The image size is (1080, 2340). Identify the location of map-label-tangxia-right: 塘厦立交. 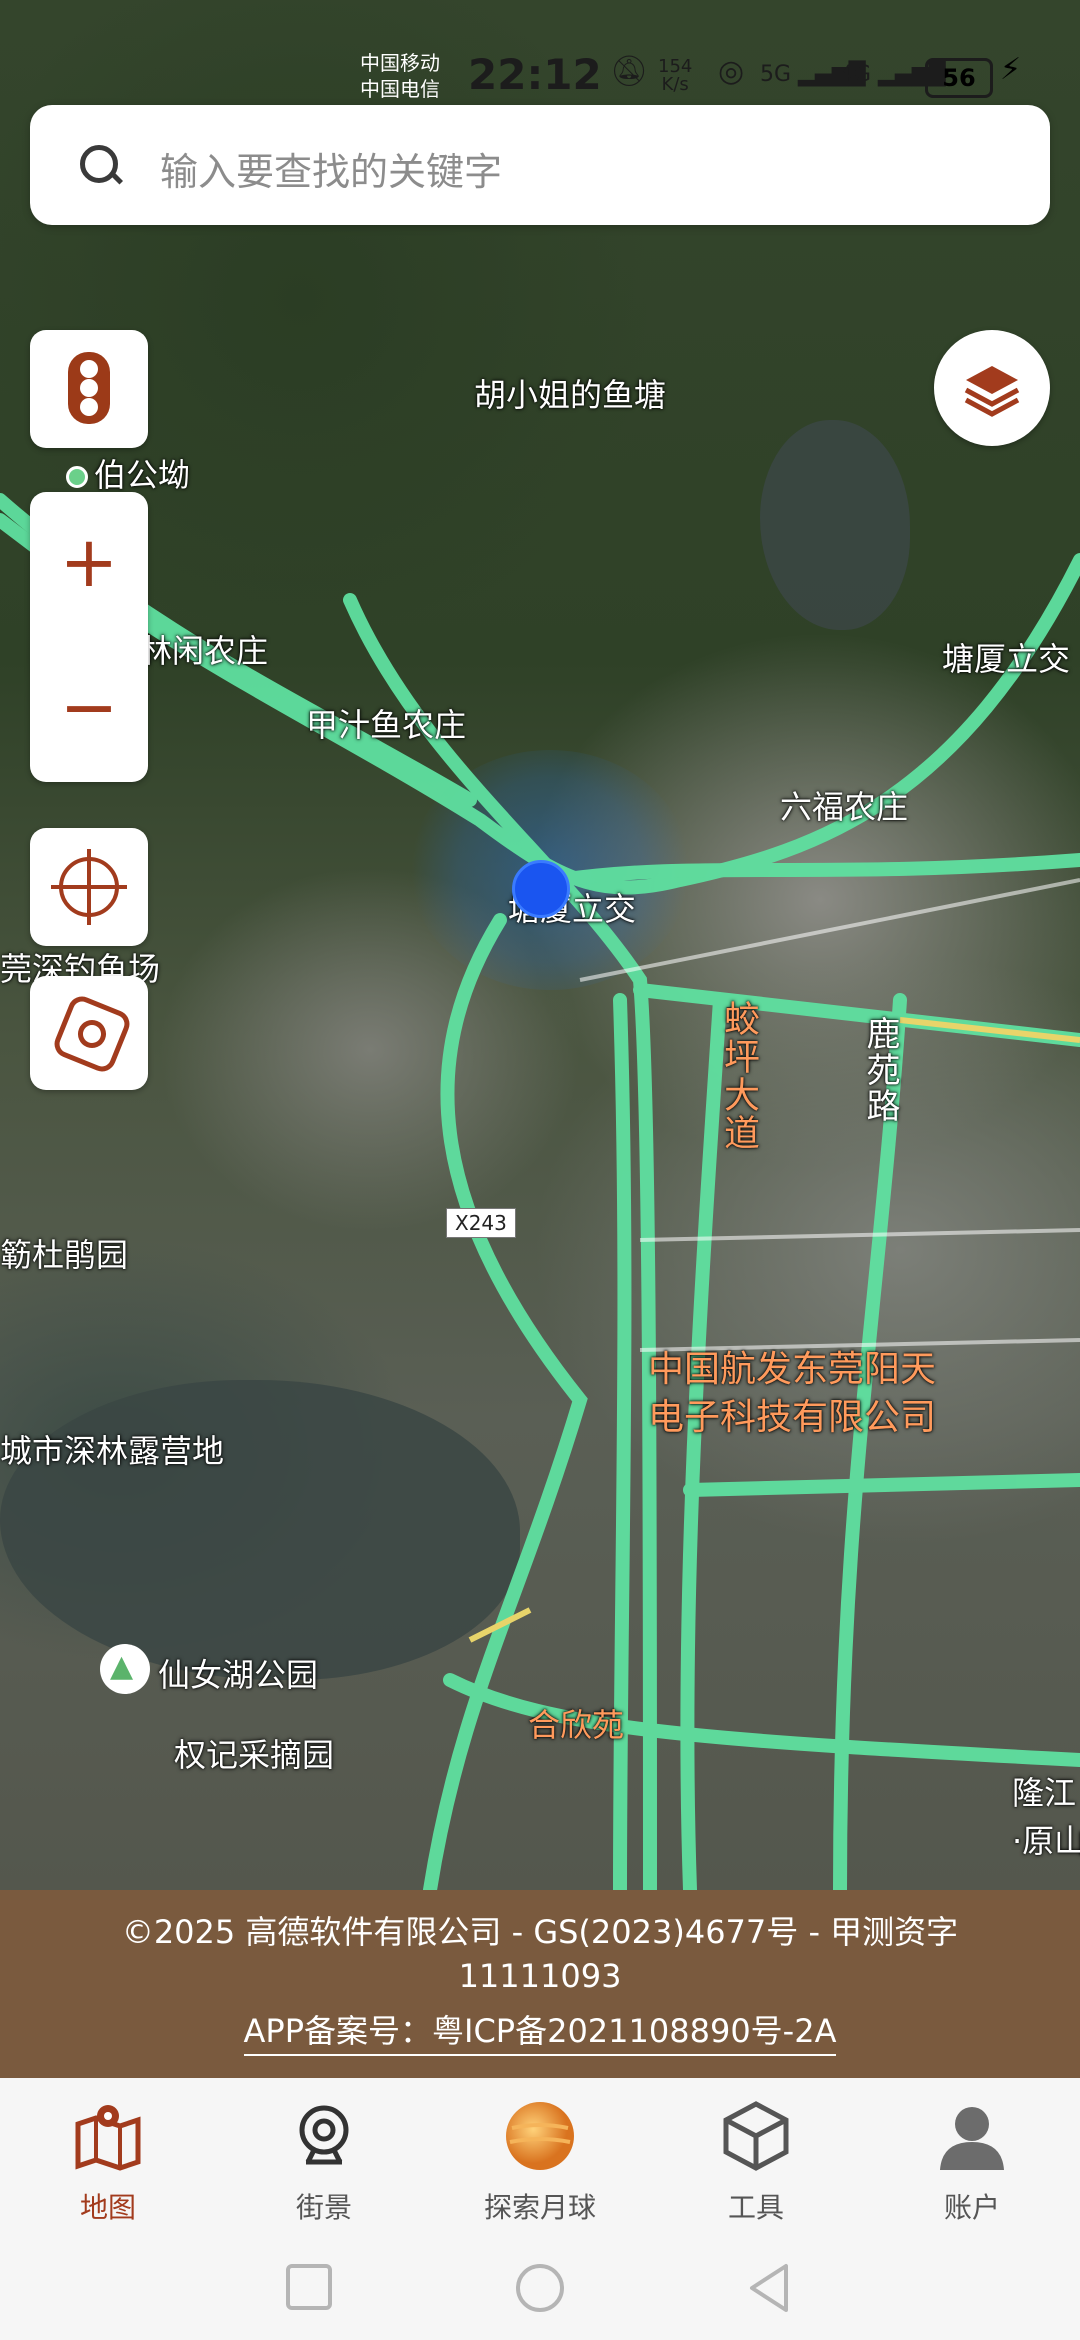
(1006, 657).